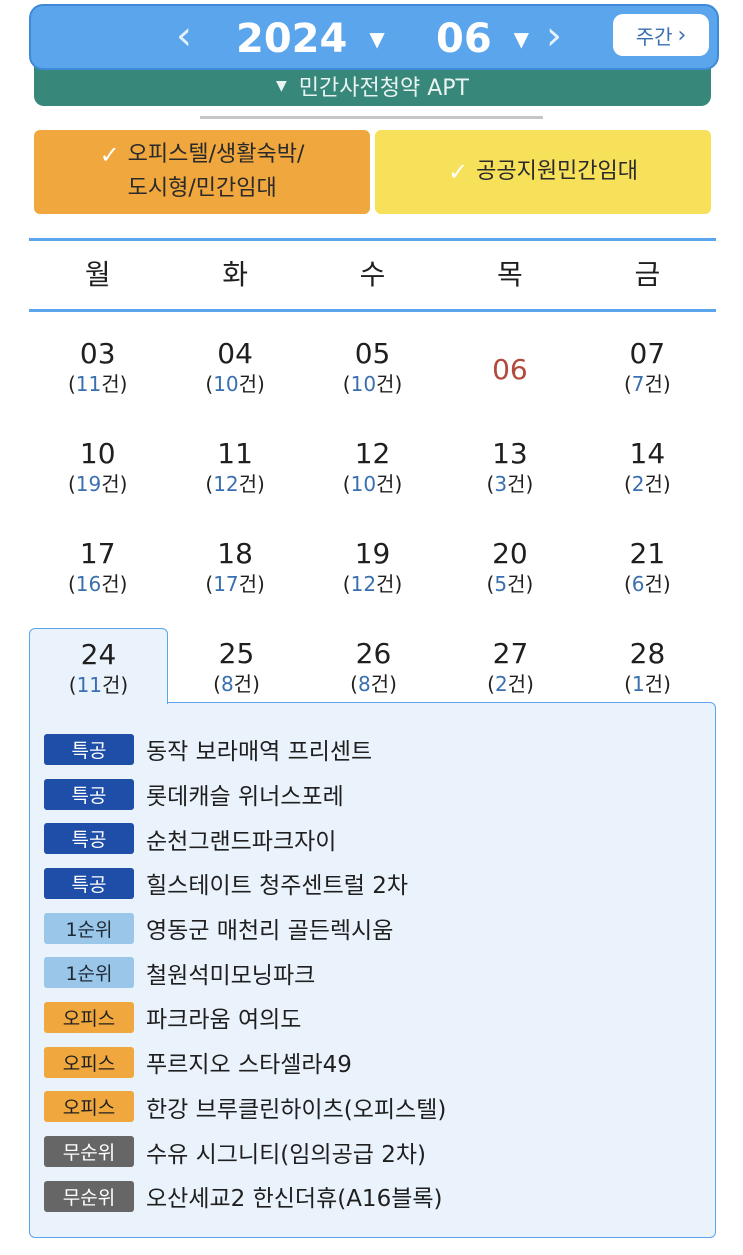 The height and width of the screenshot is (1255, 743). What do you see at coordinates (554, 36) in the screenshot?
I see `next-month-button: ›` at bounding box center [554, 36].